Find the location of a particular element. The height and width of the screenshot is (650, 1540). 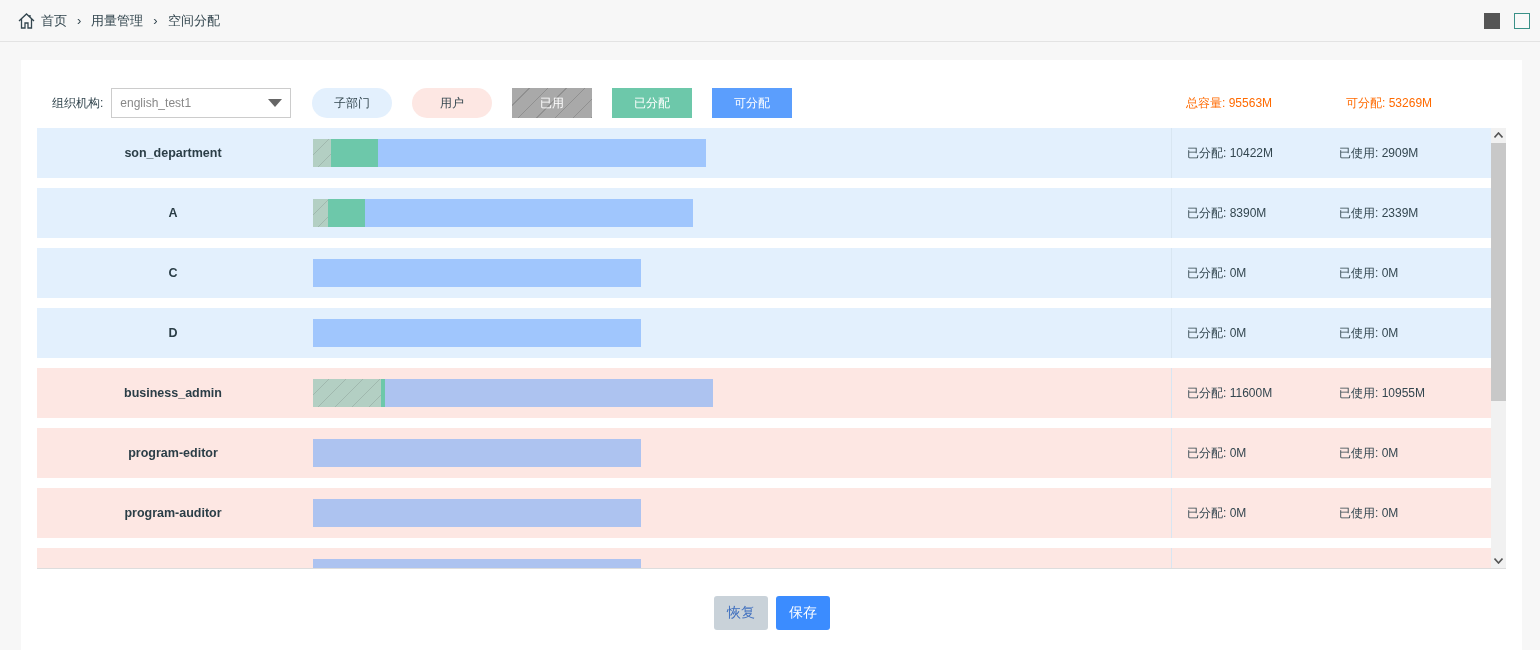

allocated-text: 已分配: 8390M is located at coordinates (1227, 213).